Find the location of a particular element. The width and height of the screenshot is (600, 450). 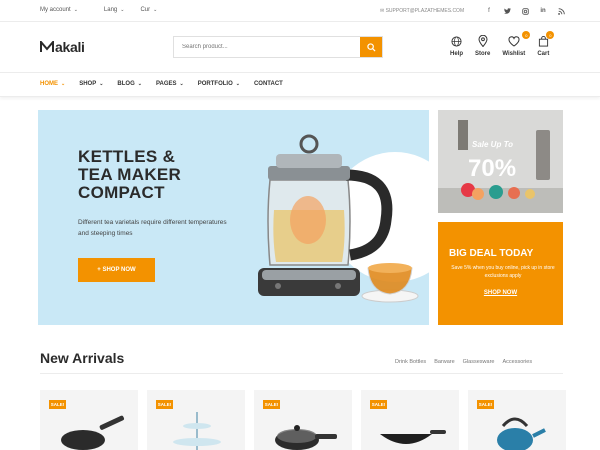

divider is located at coordinates (301, 373).